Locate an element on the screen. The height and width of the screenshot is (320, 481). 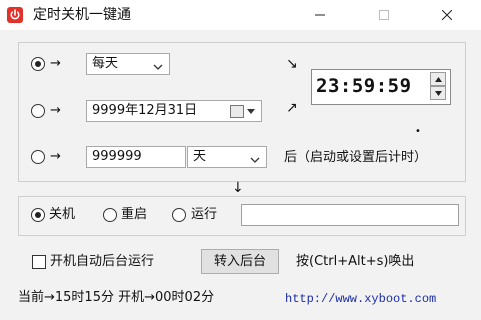
minimize-button is located at coordinates (320, 15).